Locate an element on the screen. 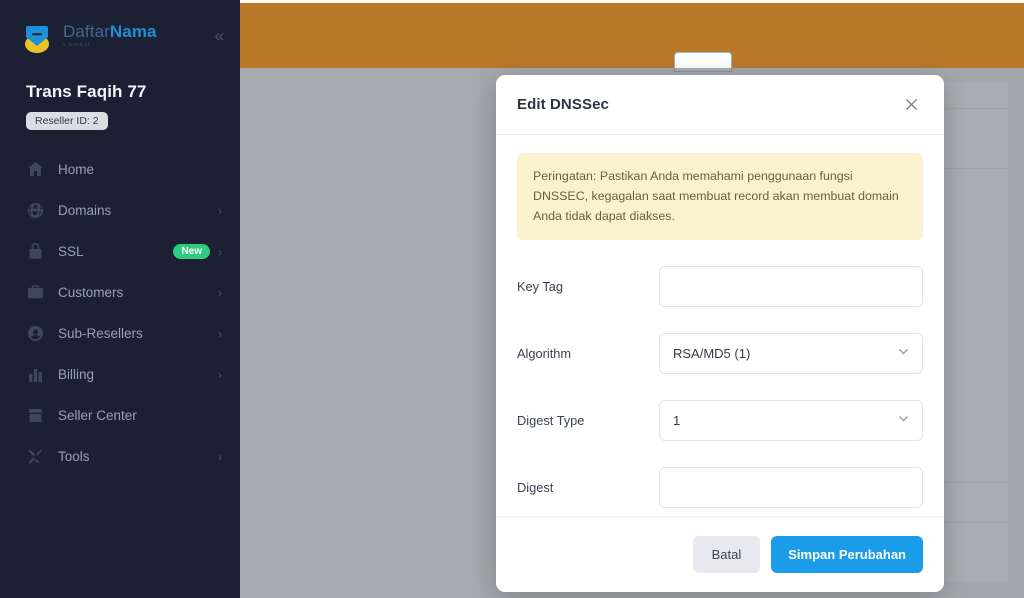 The image size is (1024, 598). sidebar-item-domains: Domains › is located at coordinates (120, 210).